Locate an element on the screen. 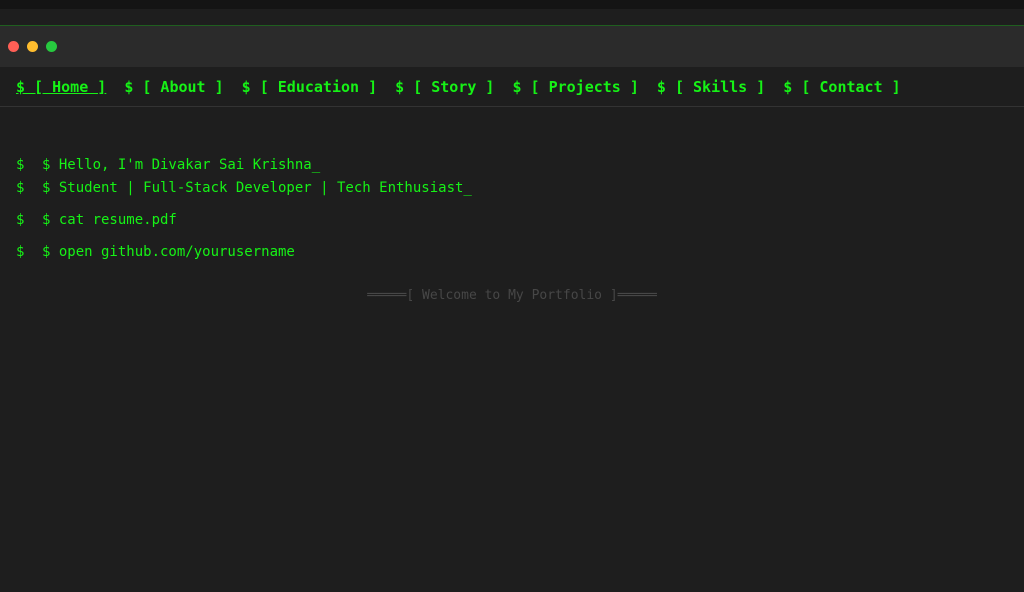 The height and width of the screenshot is (592, 1024). nav-education-link: $ [ Education ] is located at coordinates (309, 87).